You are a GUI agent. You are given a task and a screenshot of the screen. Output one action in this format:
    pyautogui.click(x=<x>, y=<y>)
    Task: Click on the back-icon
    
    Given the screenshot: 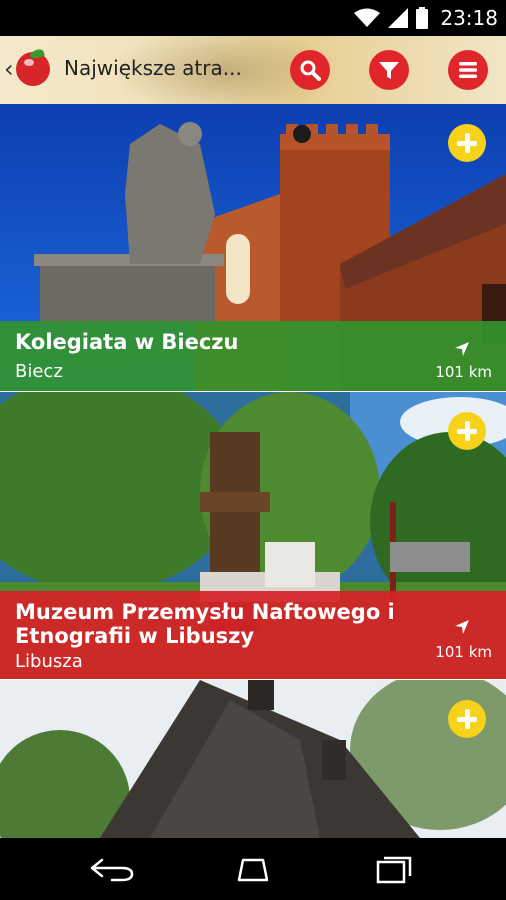 What is the action you would take?
    pyautogui.click(x=112, y=870)
    